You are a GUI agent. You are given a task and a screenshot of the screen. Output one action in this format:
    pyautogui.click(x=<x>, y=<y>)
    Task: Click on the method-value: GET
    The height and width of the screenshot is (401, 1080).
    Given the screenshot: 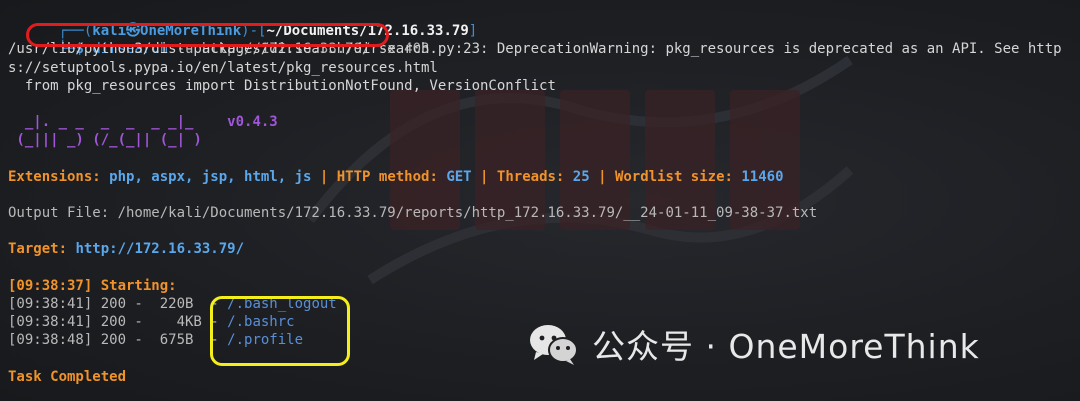 What is the action you would take?
    pyautogui.click(x=459, y=176)
    